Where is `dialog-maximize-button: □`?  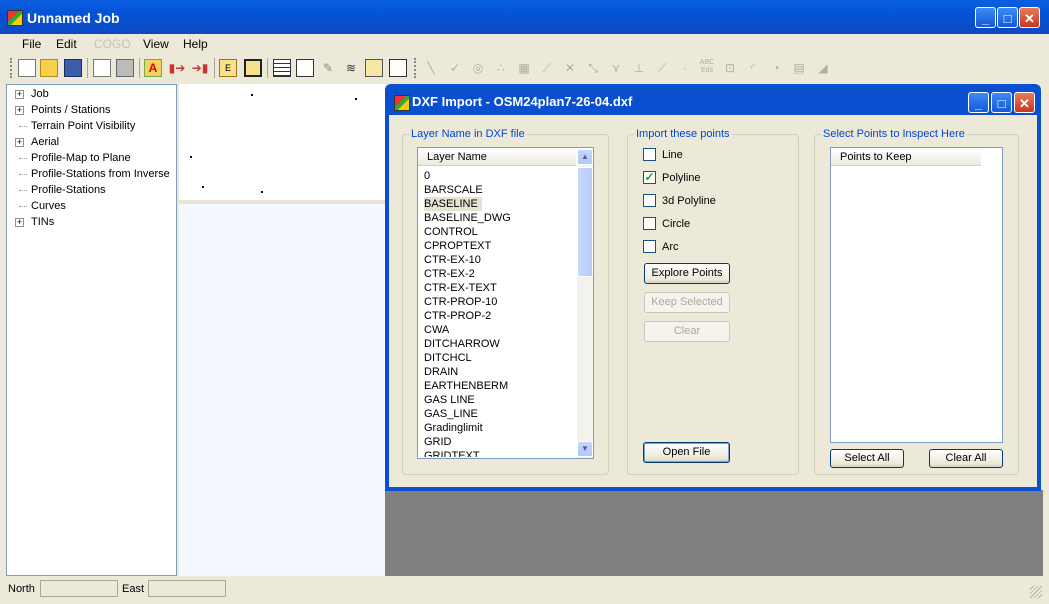 dialog-maximize-button: □ is located at coordinates (1001, 102).